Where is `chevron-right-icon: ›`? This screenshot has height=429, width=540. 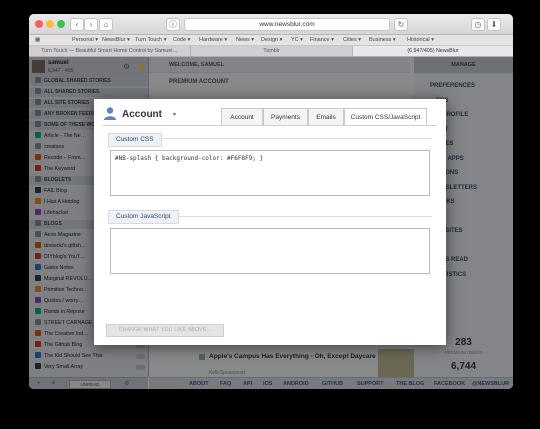 chevron-right-icon: › is located at coordinates (91, 24).